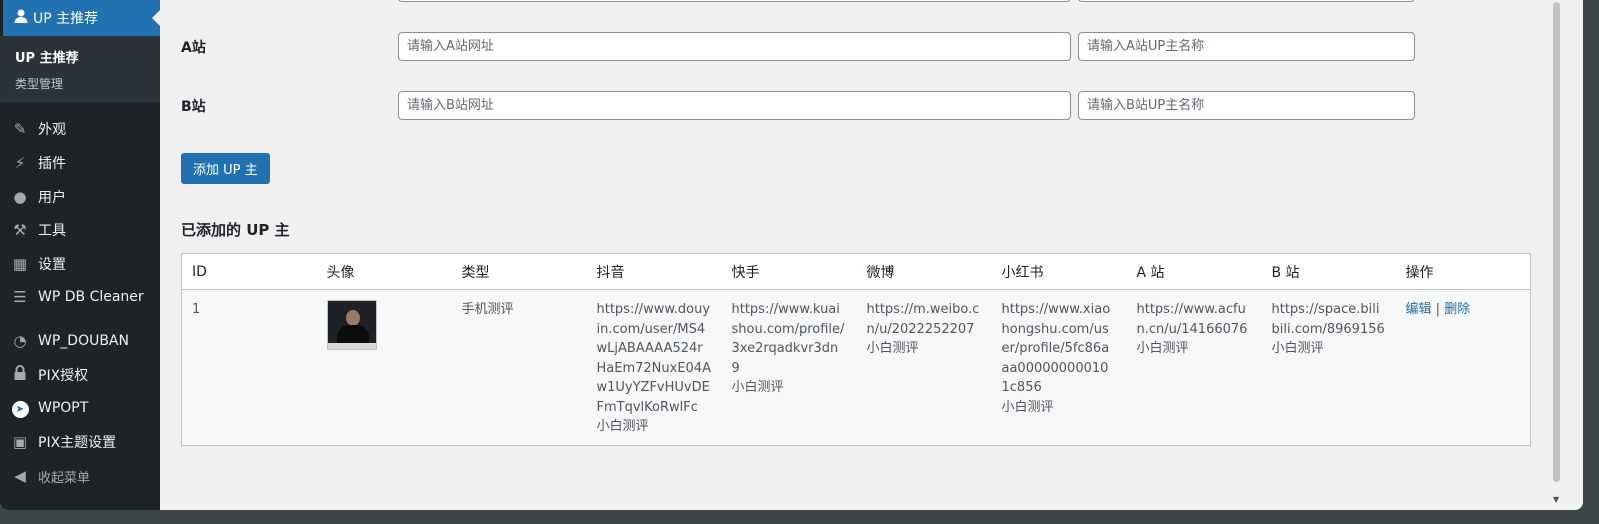  Describe the element at coordinates (1463, 367) in the screenshot. I see `cell-actions: 编辑 | 删除` at that location.